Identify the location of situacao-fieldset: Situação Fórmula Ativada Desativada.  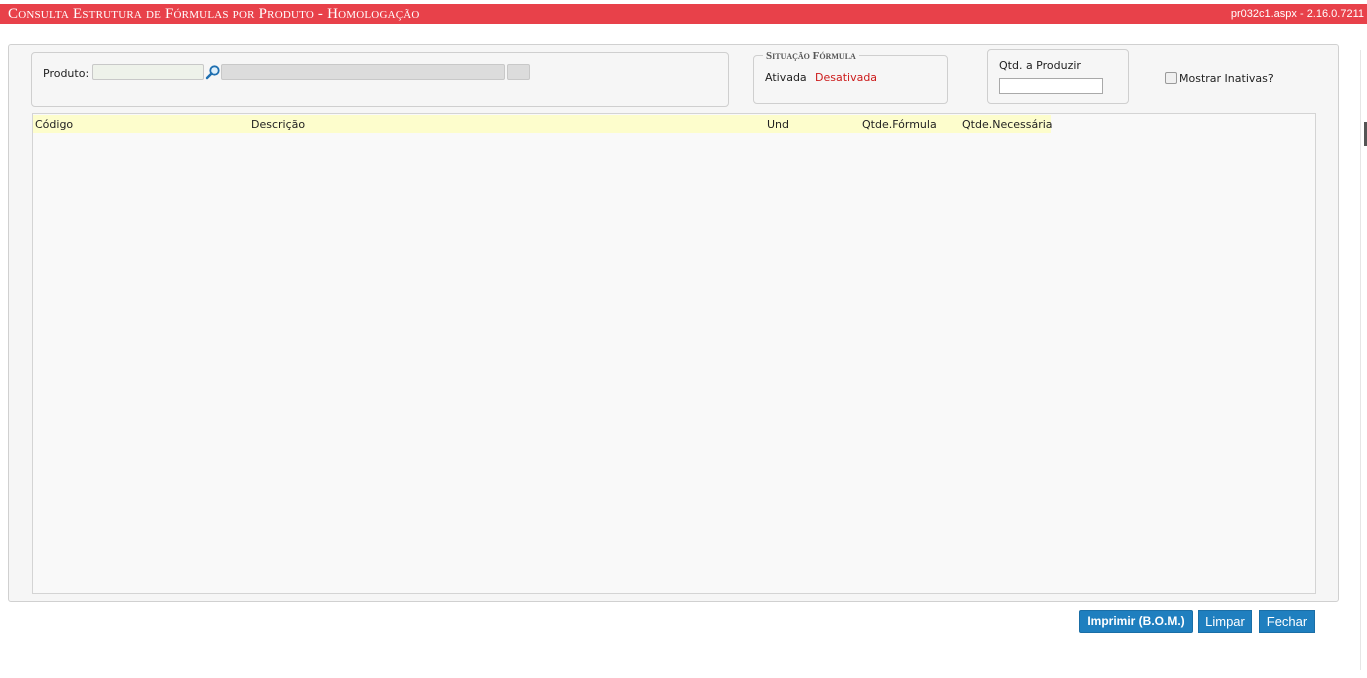
(850, 77).